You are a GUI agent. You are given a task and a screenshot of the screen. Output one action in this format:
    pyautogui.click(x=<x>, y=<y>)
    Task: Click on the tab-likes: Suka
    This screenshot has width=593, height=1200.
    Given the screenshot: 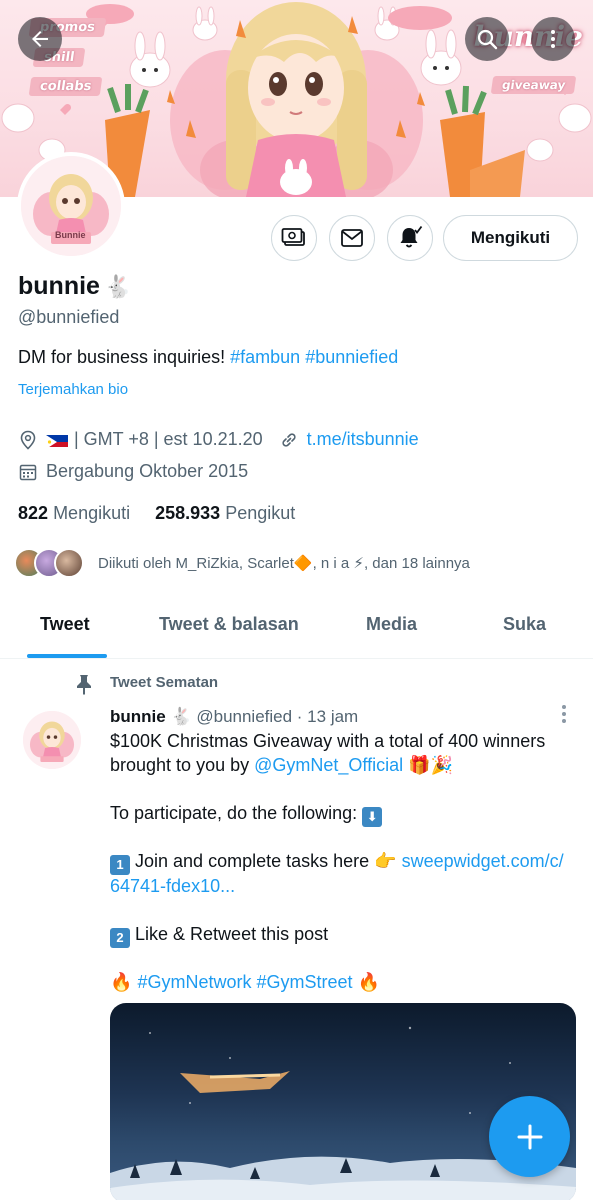 What is the action you would take?
    pyautogui.click(x=524, y=624)
    